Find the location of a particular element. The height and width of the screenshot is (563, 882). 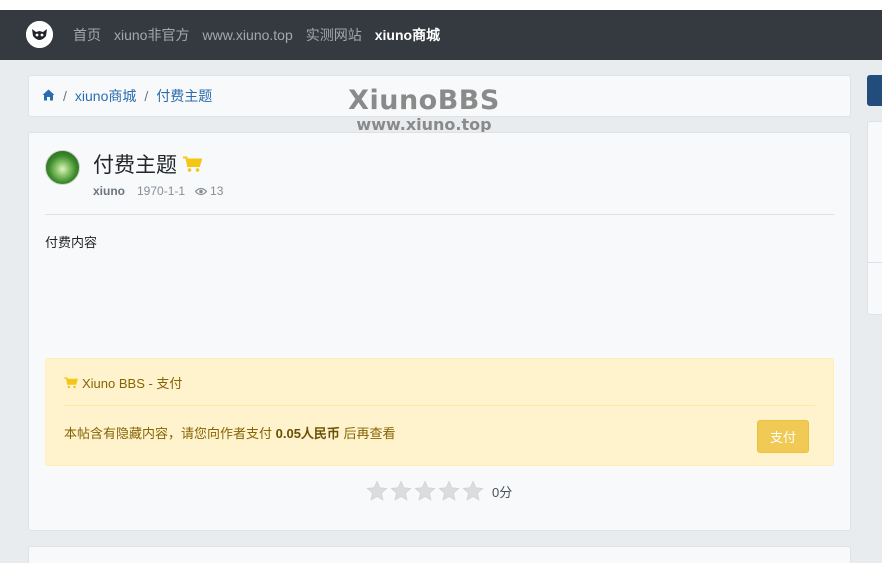

nav-link-xiuno-unofficial: xiuno非官方 is located at coordinates (151, 35).